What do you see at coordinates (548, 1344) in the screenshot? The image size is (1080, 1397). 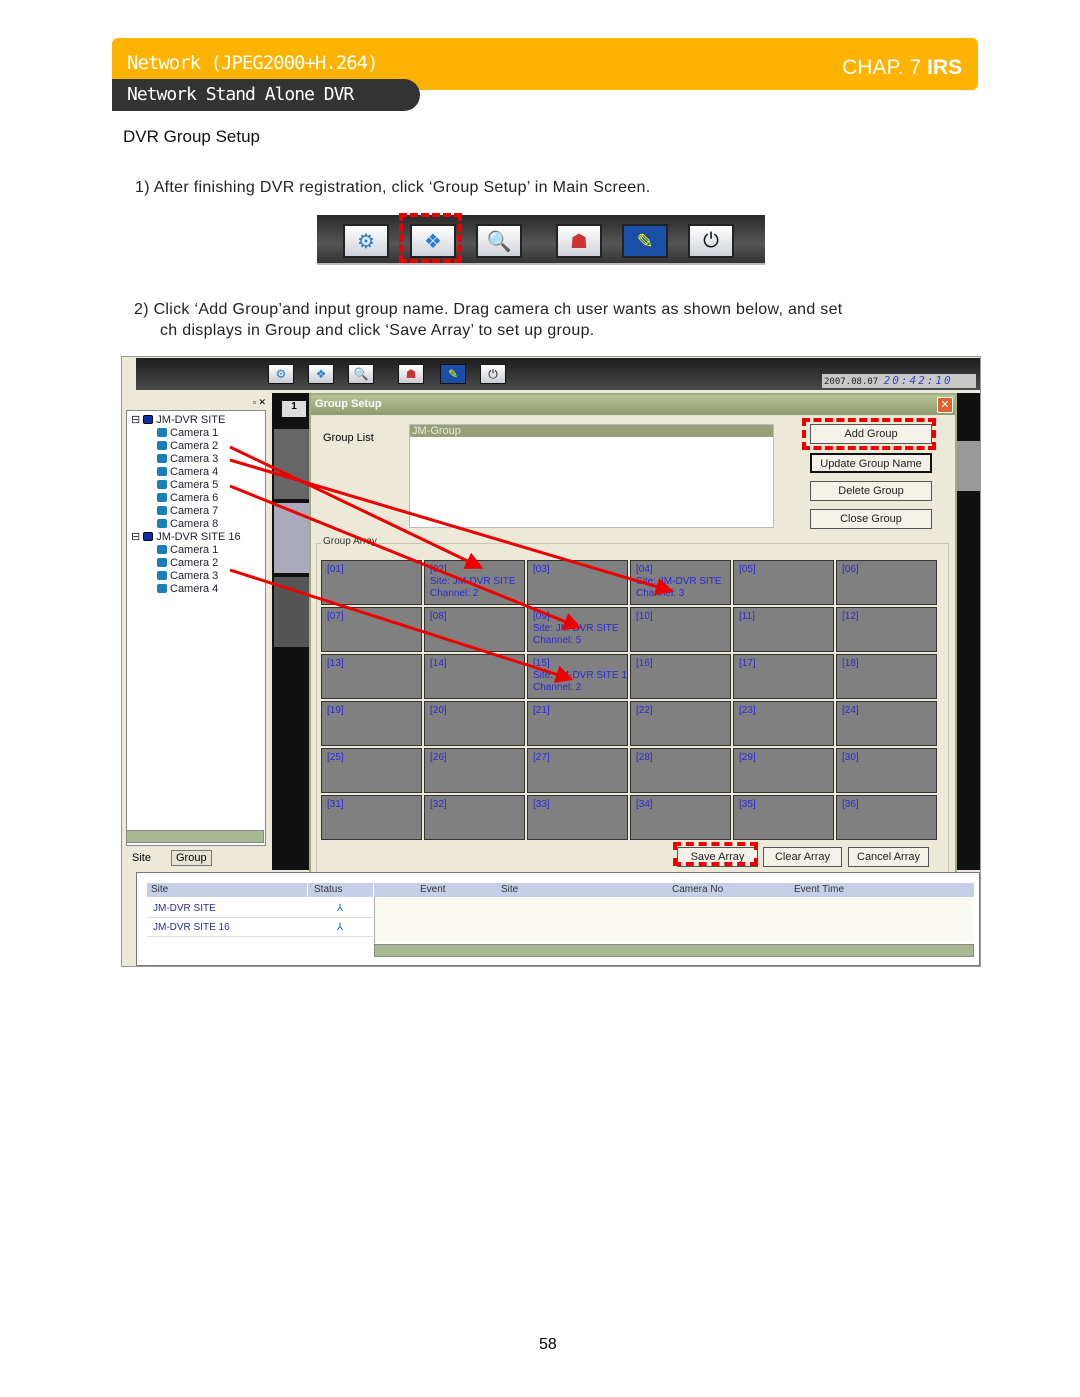 I see `page-number: 58` at bounding box center [548, 1344].